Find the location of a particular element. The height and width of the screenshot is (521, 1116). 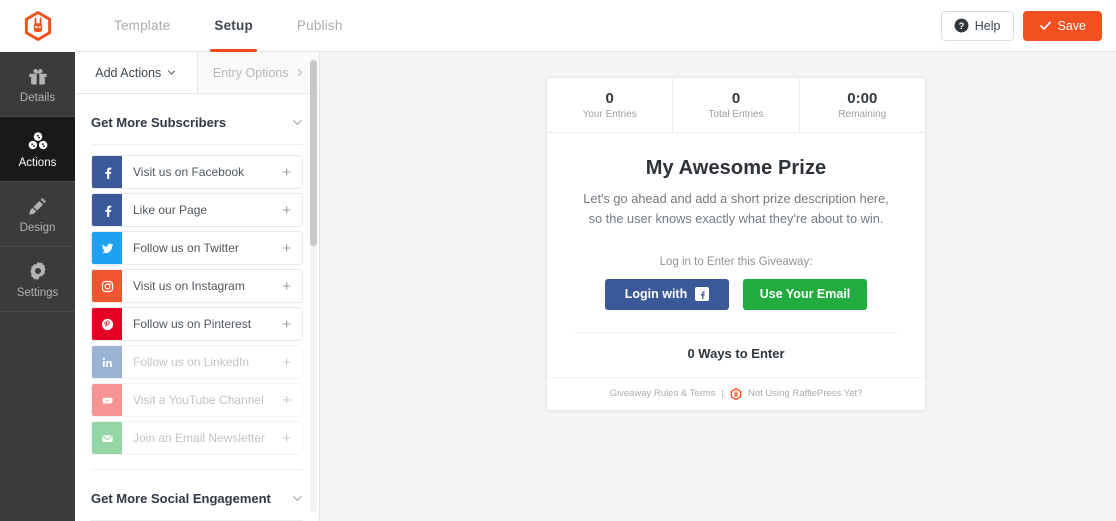

save-button: Save is located at coordinates (1062, 25).